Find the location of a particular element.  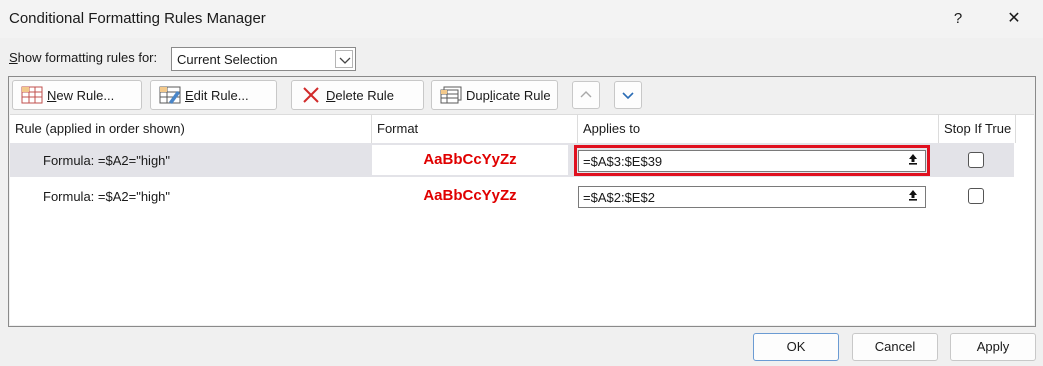

delete-x-icon is located at coordinates (311, 95).